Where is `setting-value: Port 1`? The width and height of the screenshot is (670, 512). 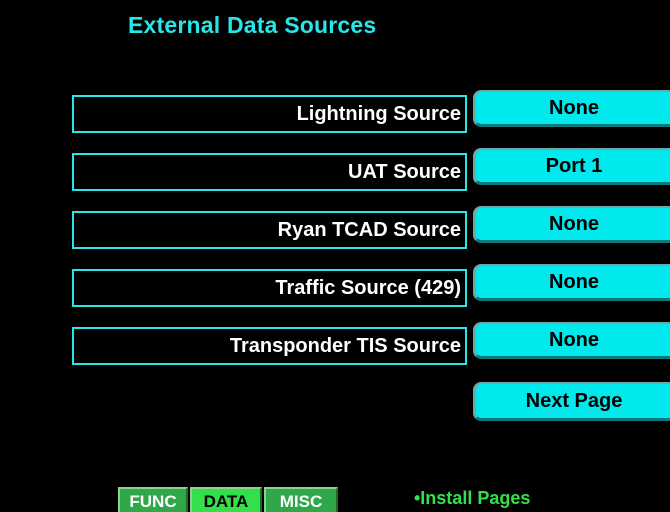
setting-value: Port 1 is located at coordinates (574, 166).